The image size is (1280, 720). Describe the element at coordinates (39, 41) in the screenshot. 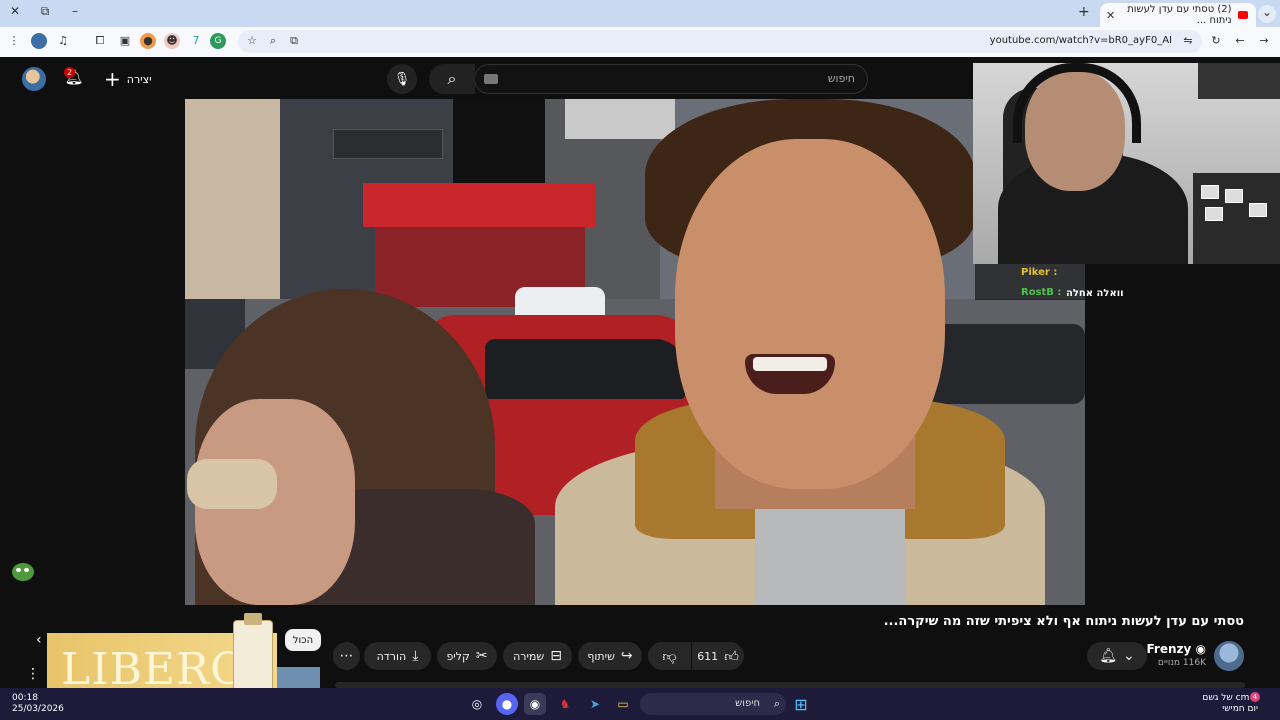

I see `profile-avatar-icon` at that location.